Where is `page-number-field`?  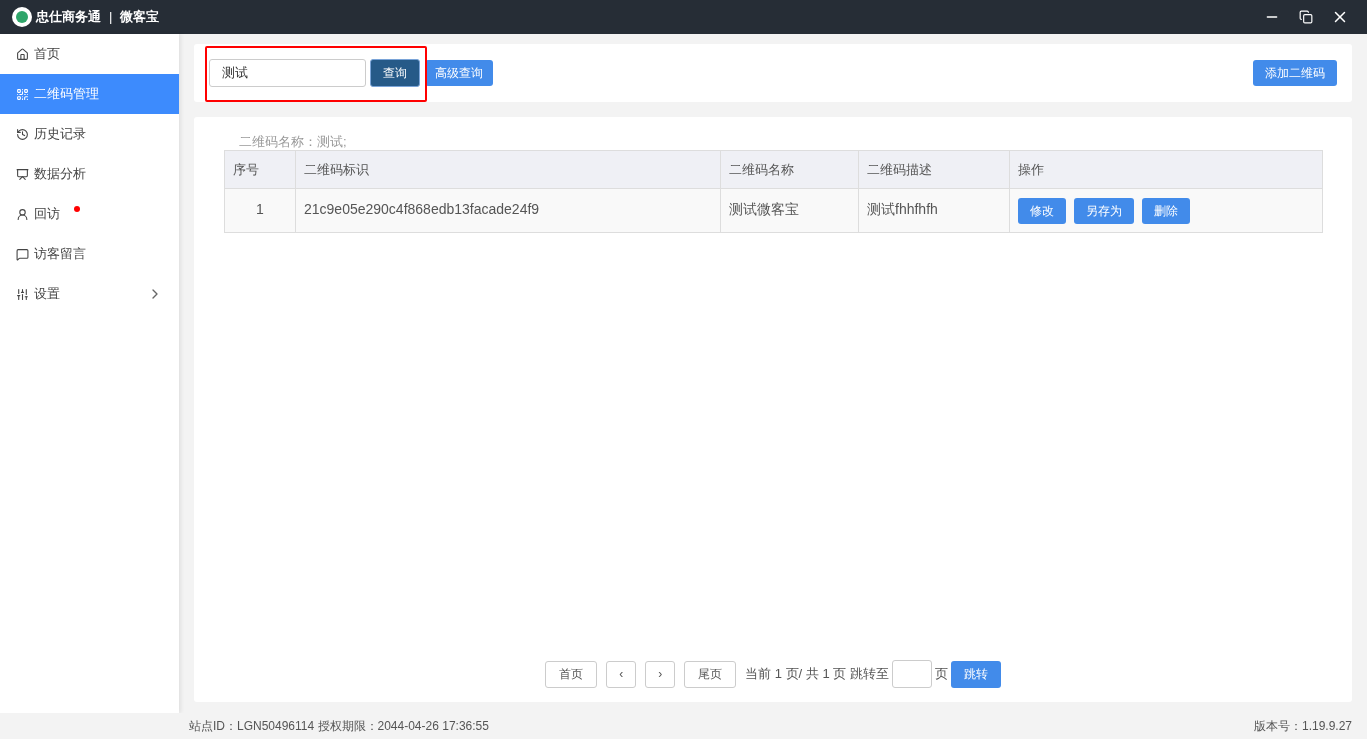
page-number-field is located at coordinates (911, 674).